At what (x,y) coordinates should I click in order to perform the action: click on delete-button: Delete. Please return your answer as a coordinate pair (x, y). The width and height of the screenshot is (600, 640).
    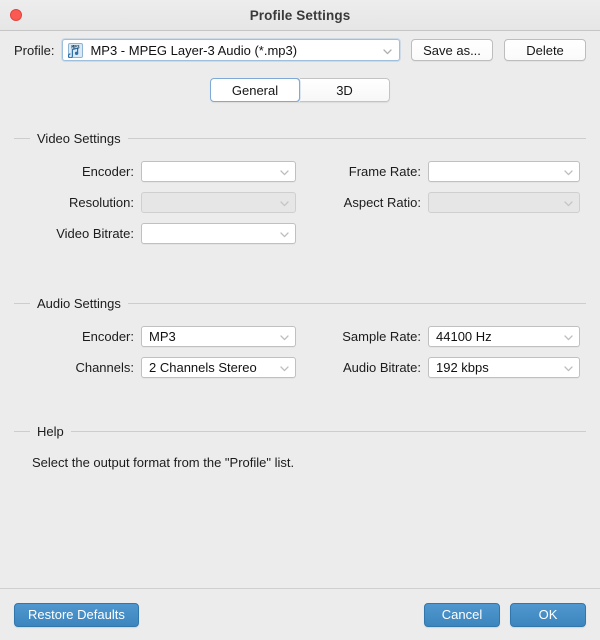
    Looking at the image, I should click on (545, 50).